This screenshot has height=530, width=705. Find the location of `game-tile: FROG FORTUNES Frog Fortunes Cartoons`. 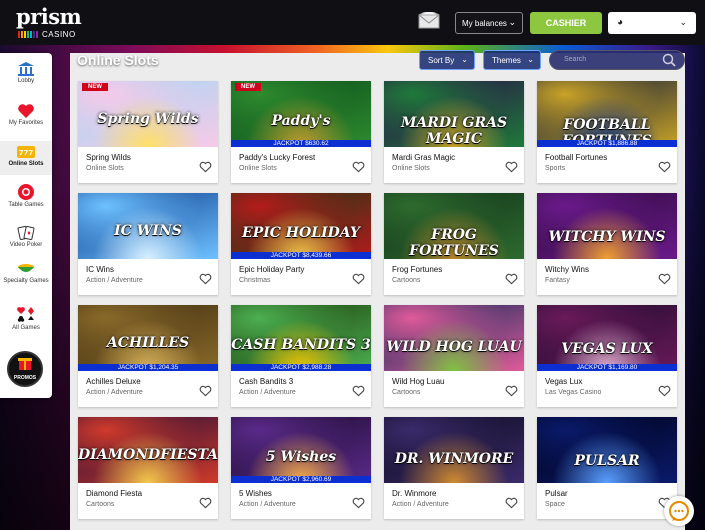

game-tile: FROG FORTUNES Frog Fortunes Cartoons is located at coordinates (454, 244).